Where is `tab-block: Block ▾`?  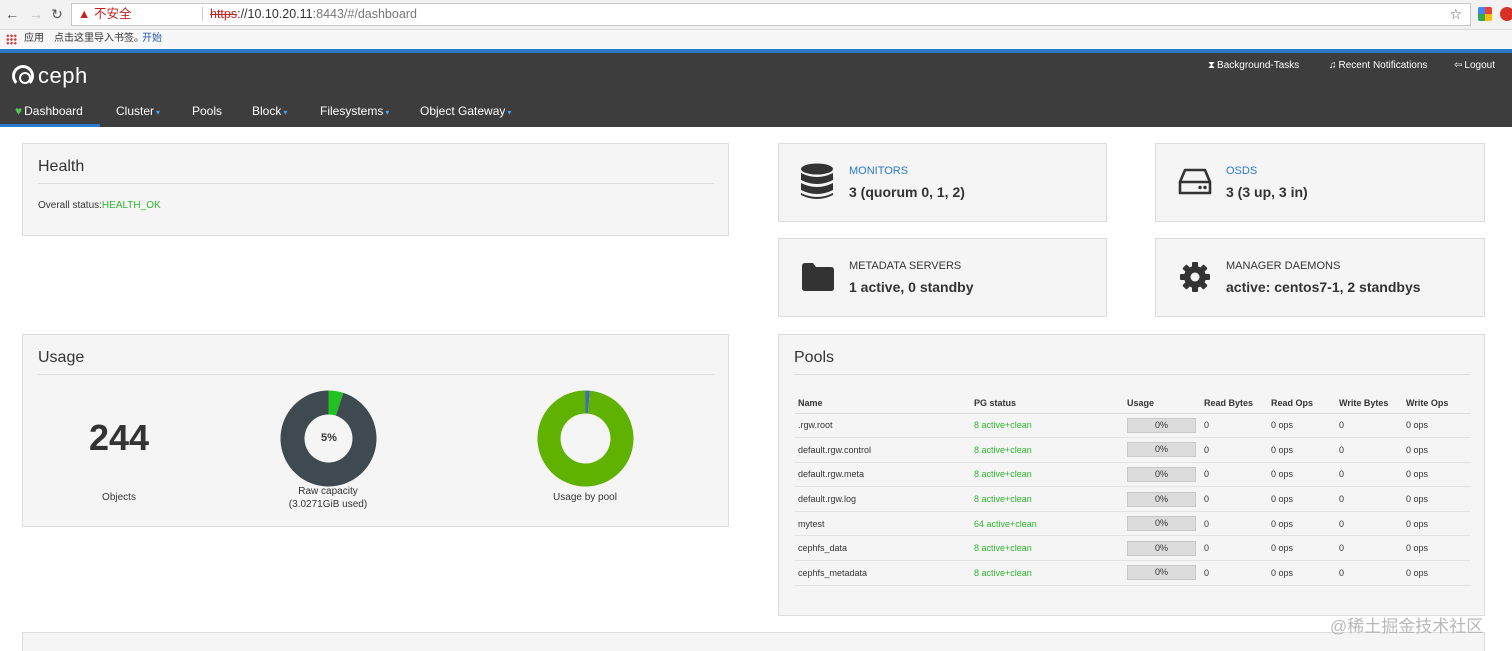 tab-block: Block ▾ is located at coordinates (269, 114).